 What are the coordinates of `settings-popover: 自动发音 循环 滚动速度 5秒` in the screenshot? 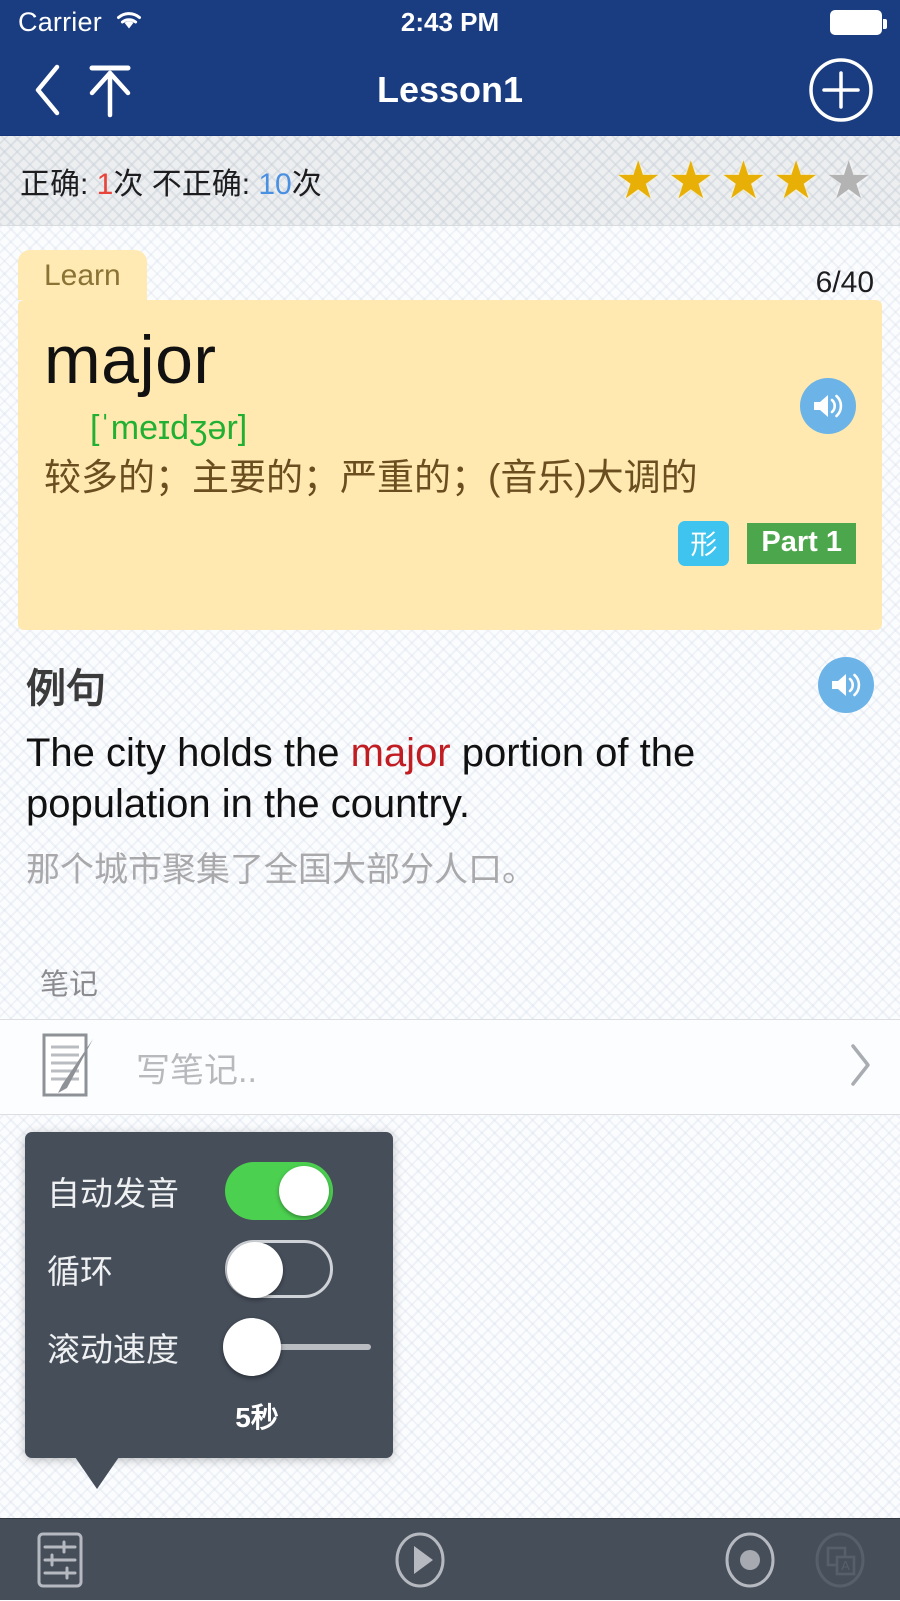 It's located at (209, 1310).